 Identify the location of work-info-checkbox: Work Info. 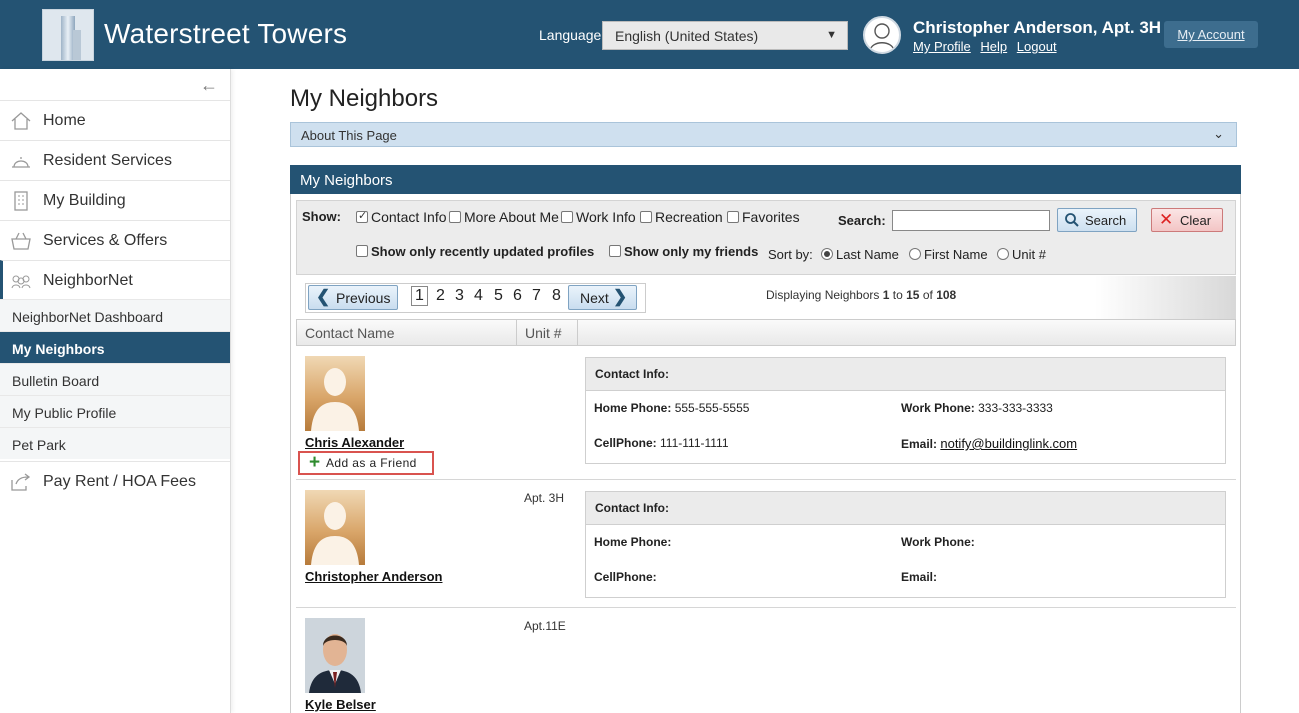
(598, 217).